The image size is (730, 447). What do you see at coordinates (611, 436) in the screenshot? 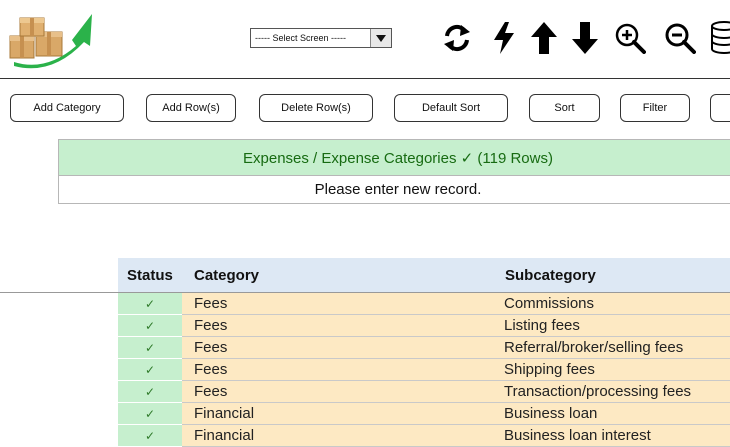
I see `subcategory-cell: Business loan interest` at bounding box center [611, 436].